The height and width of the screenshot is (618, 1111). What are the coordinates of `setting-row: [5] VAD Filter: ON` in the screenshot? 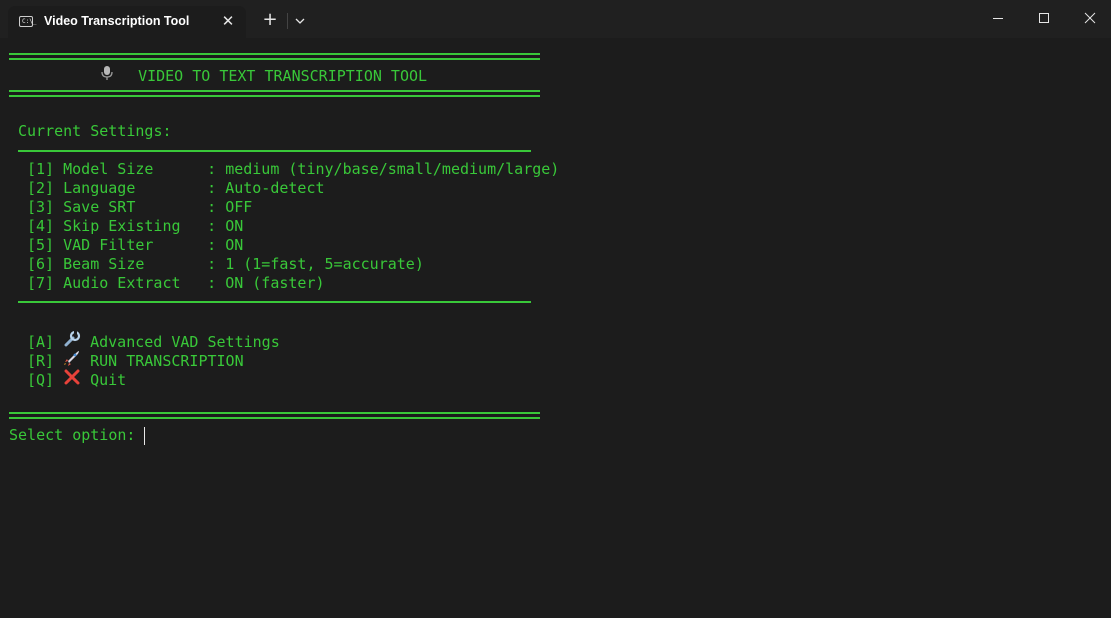 It's located at (135, 245).